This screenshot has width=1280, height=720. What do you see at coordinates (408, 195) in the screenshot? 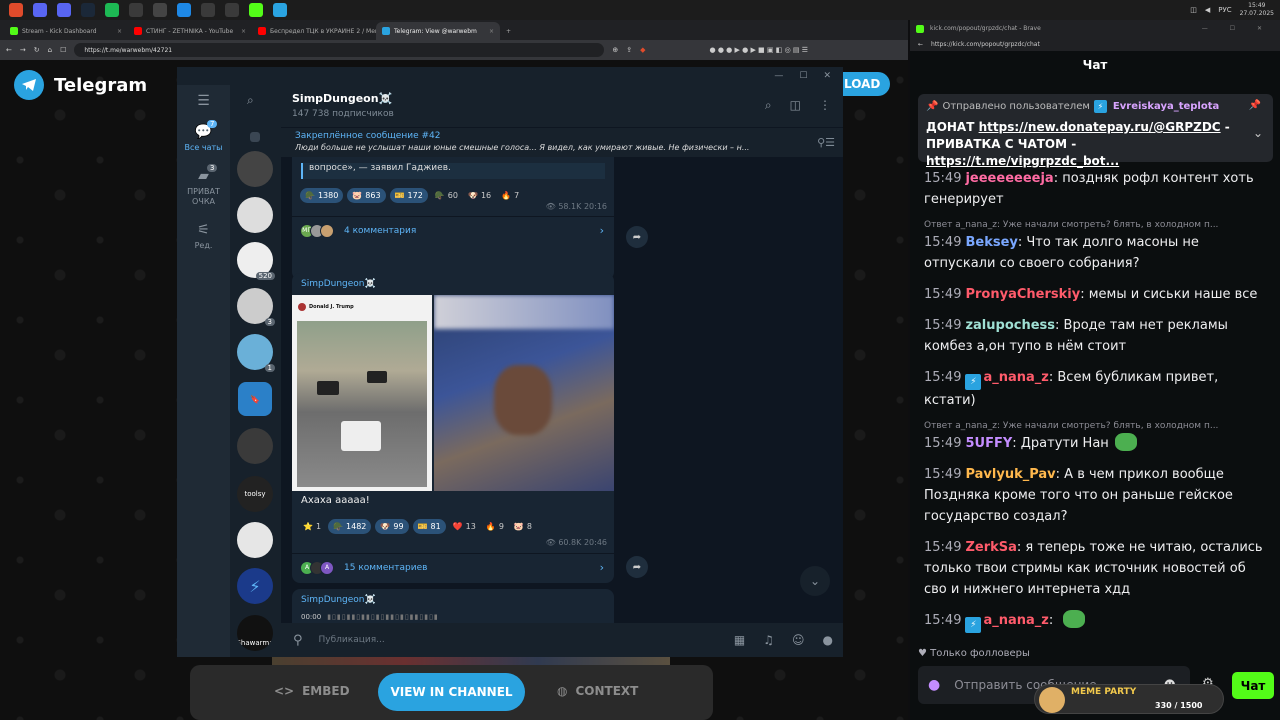
I see `reaction-chip: 🎫 172` at bounding box center [408, 195].